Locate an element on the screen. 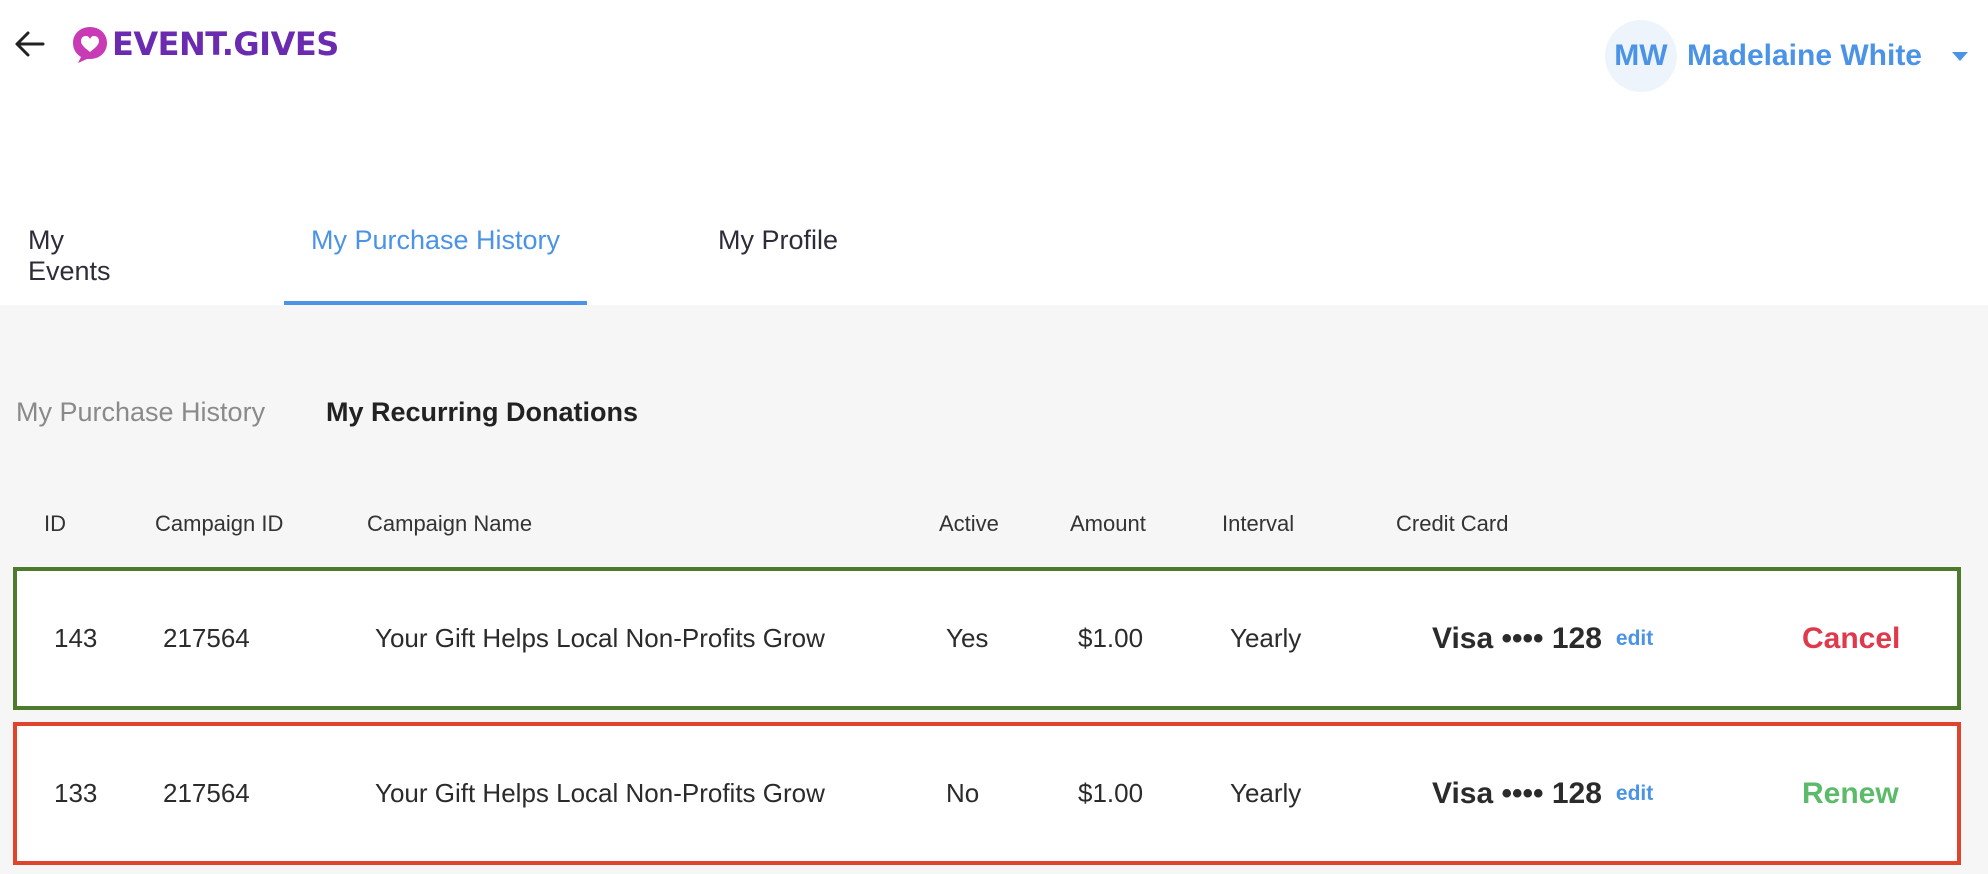 Image resolution: width=1988 pixels, height=874 pixels. tab-my-purchase-history: My Purchase History is located at coordinates (435, 265).